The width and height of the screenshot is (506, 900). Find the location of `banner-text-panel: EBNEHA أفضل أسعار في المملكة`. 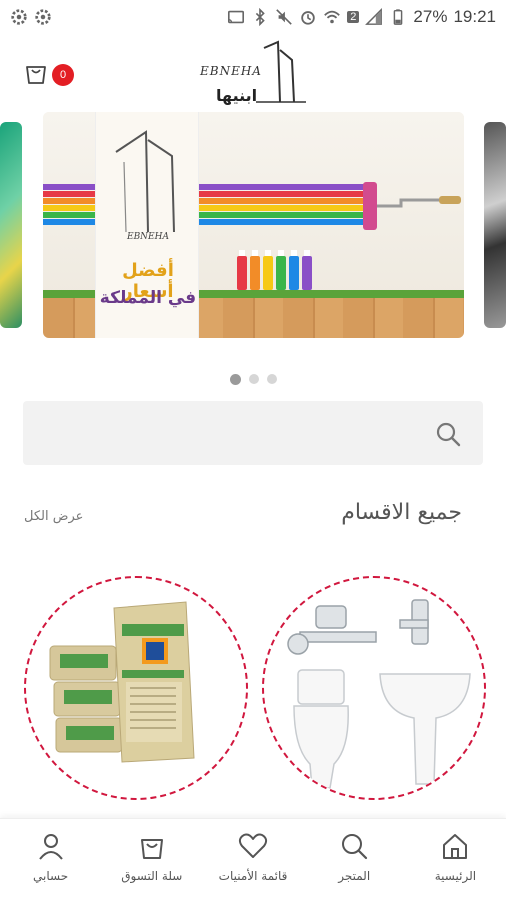

banner-text-panel: EBNEHA أفضل أسعار في المملكة is located at coordinates (147, 225).